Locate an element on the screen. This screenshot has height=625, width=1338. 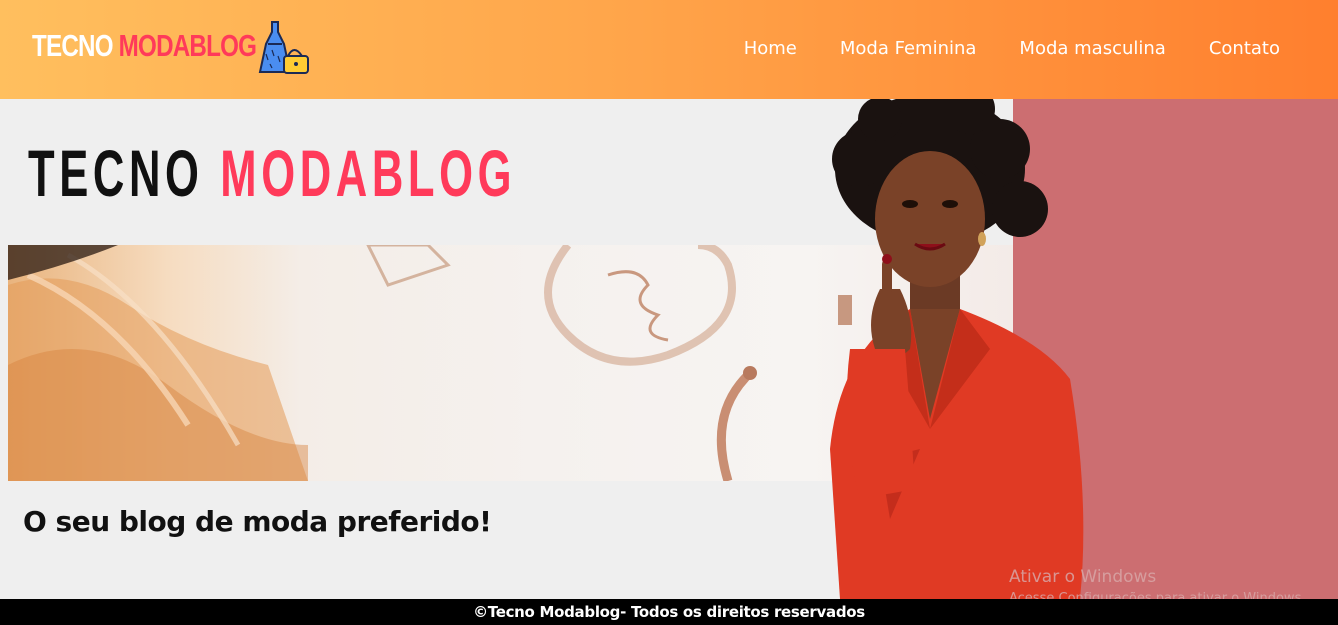
hero-logo-tecno: TECNO is located at coordinates (116, 173).